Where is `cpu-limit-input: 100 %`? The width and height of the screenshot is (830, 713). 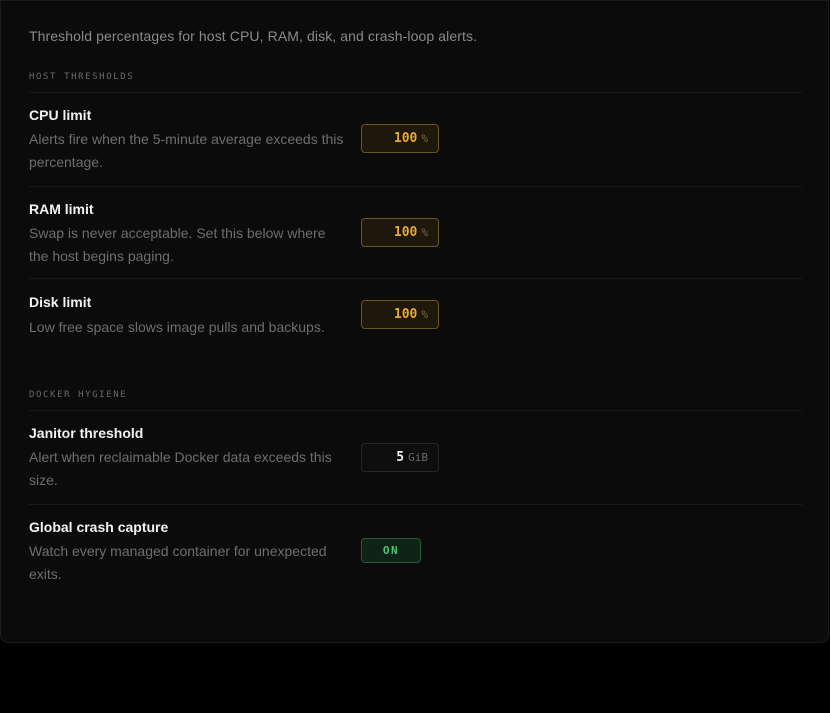
cpu-limit-input: 100 % is located at coordinates (400, 138).